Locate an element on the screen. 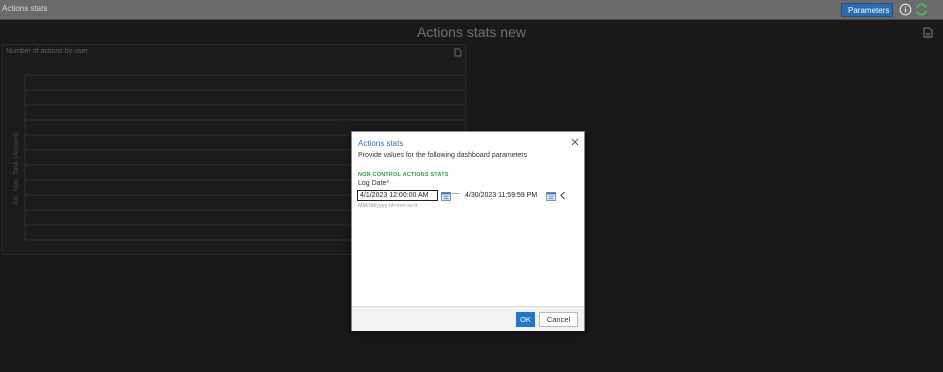  log-date-label-text: Log Date is located at coordinates (372, 183).